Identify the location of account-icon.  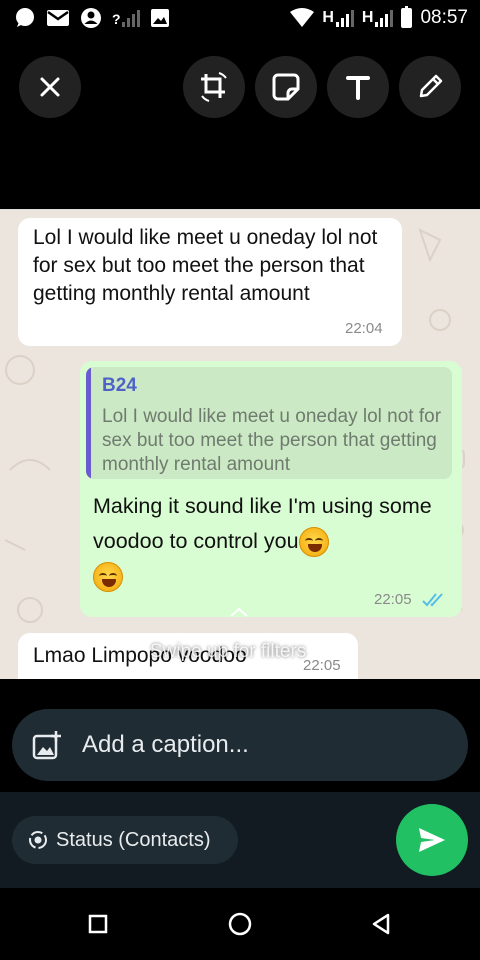
(91, 18).